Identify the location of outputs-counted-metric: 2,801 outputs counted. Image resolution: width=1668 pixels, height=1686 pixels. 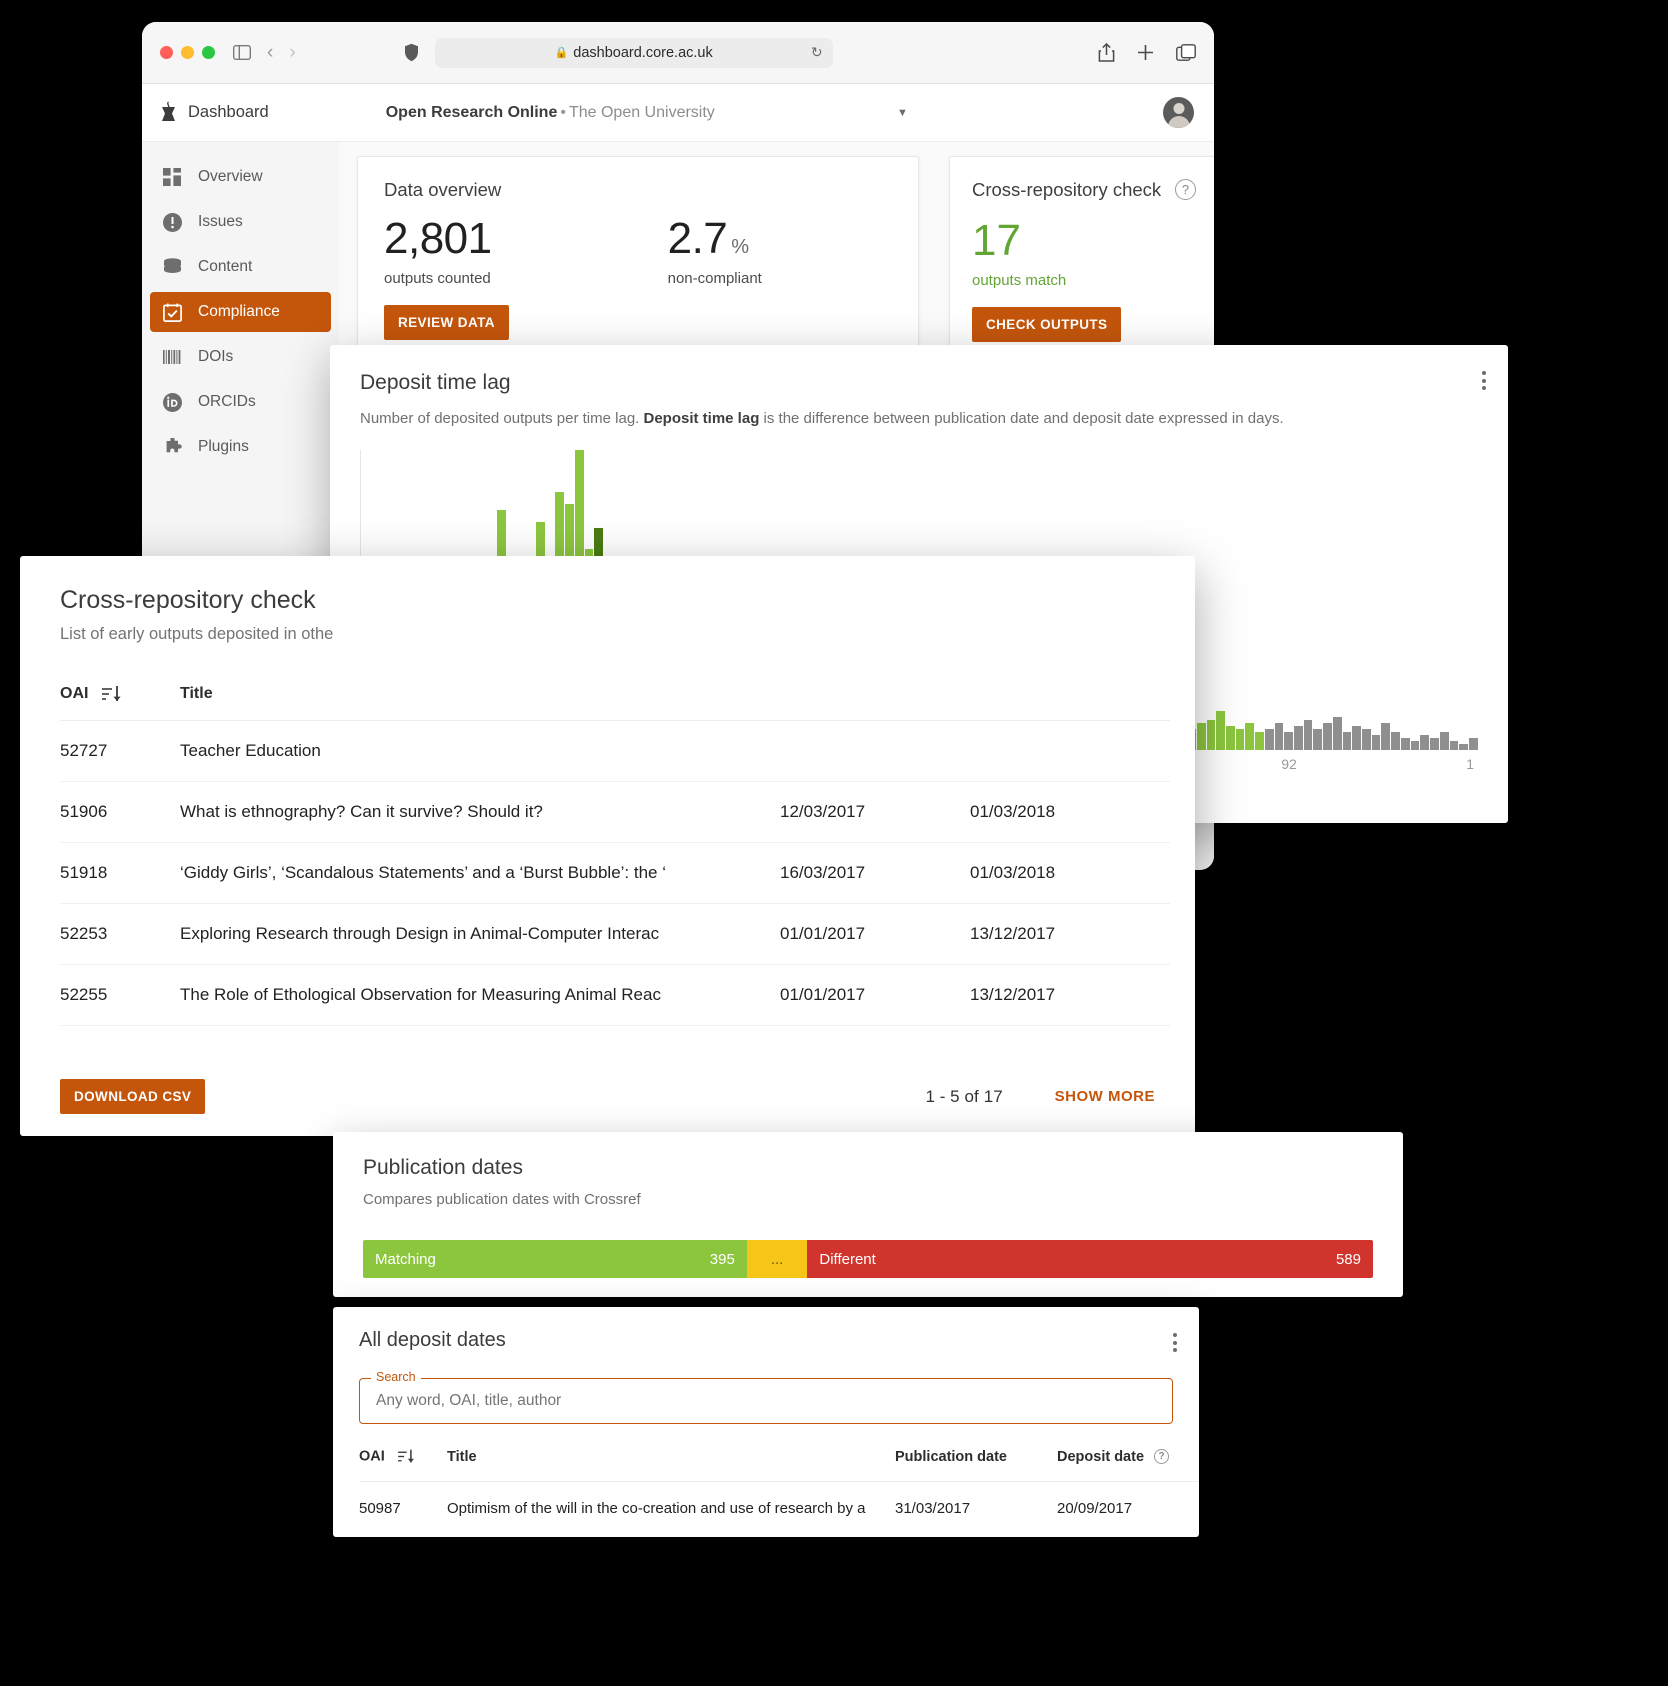
(438, 251).